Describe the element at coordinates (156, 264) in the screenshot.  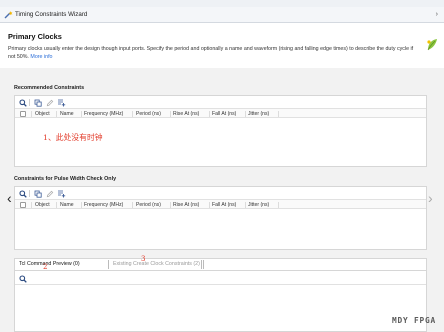
I see `tab-existing-create-clock-constraints: Existing Create Clock Constraints (2)` at that location.